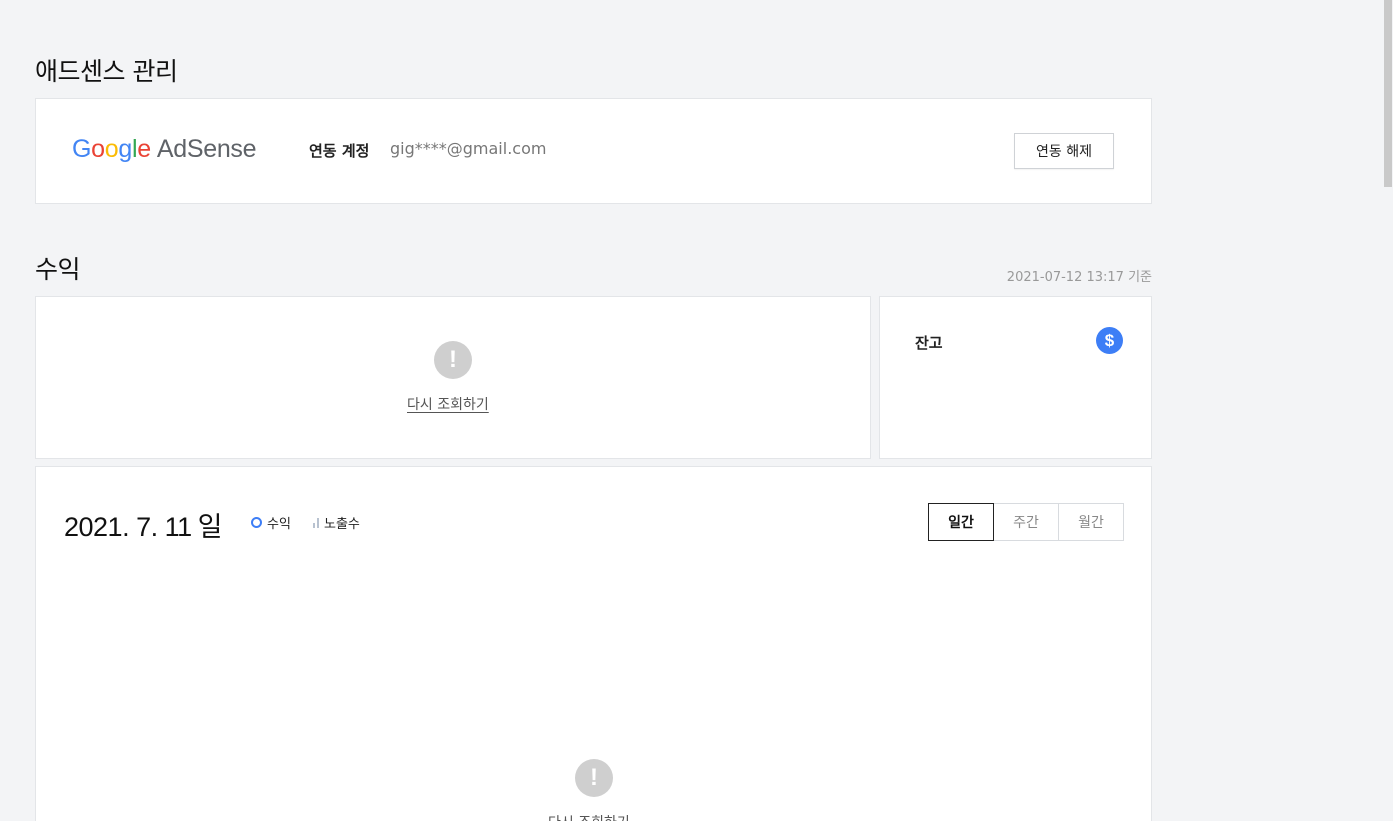 The height and width of the screenshot is (821, 1393). I want to click on retry-link: 다시 조회하기, so click(448, 404).